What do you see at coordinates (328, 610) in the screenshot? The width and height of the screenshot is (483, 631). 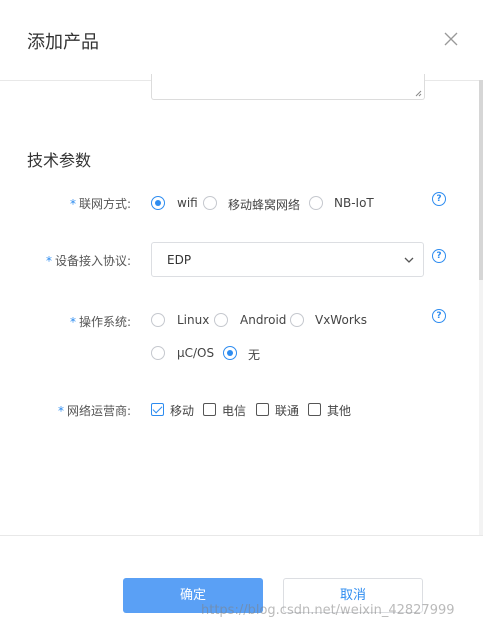 I see `watermark: https://blog.csdn.net/weixin_42827999` at bounding box center [328, 610].